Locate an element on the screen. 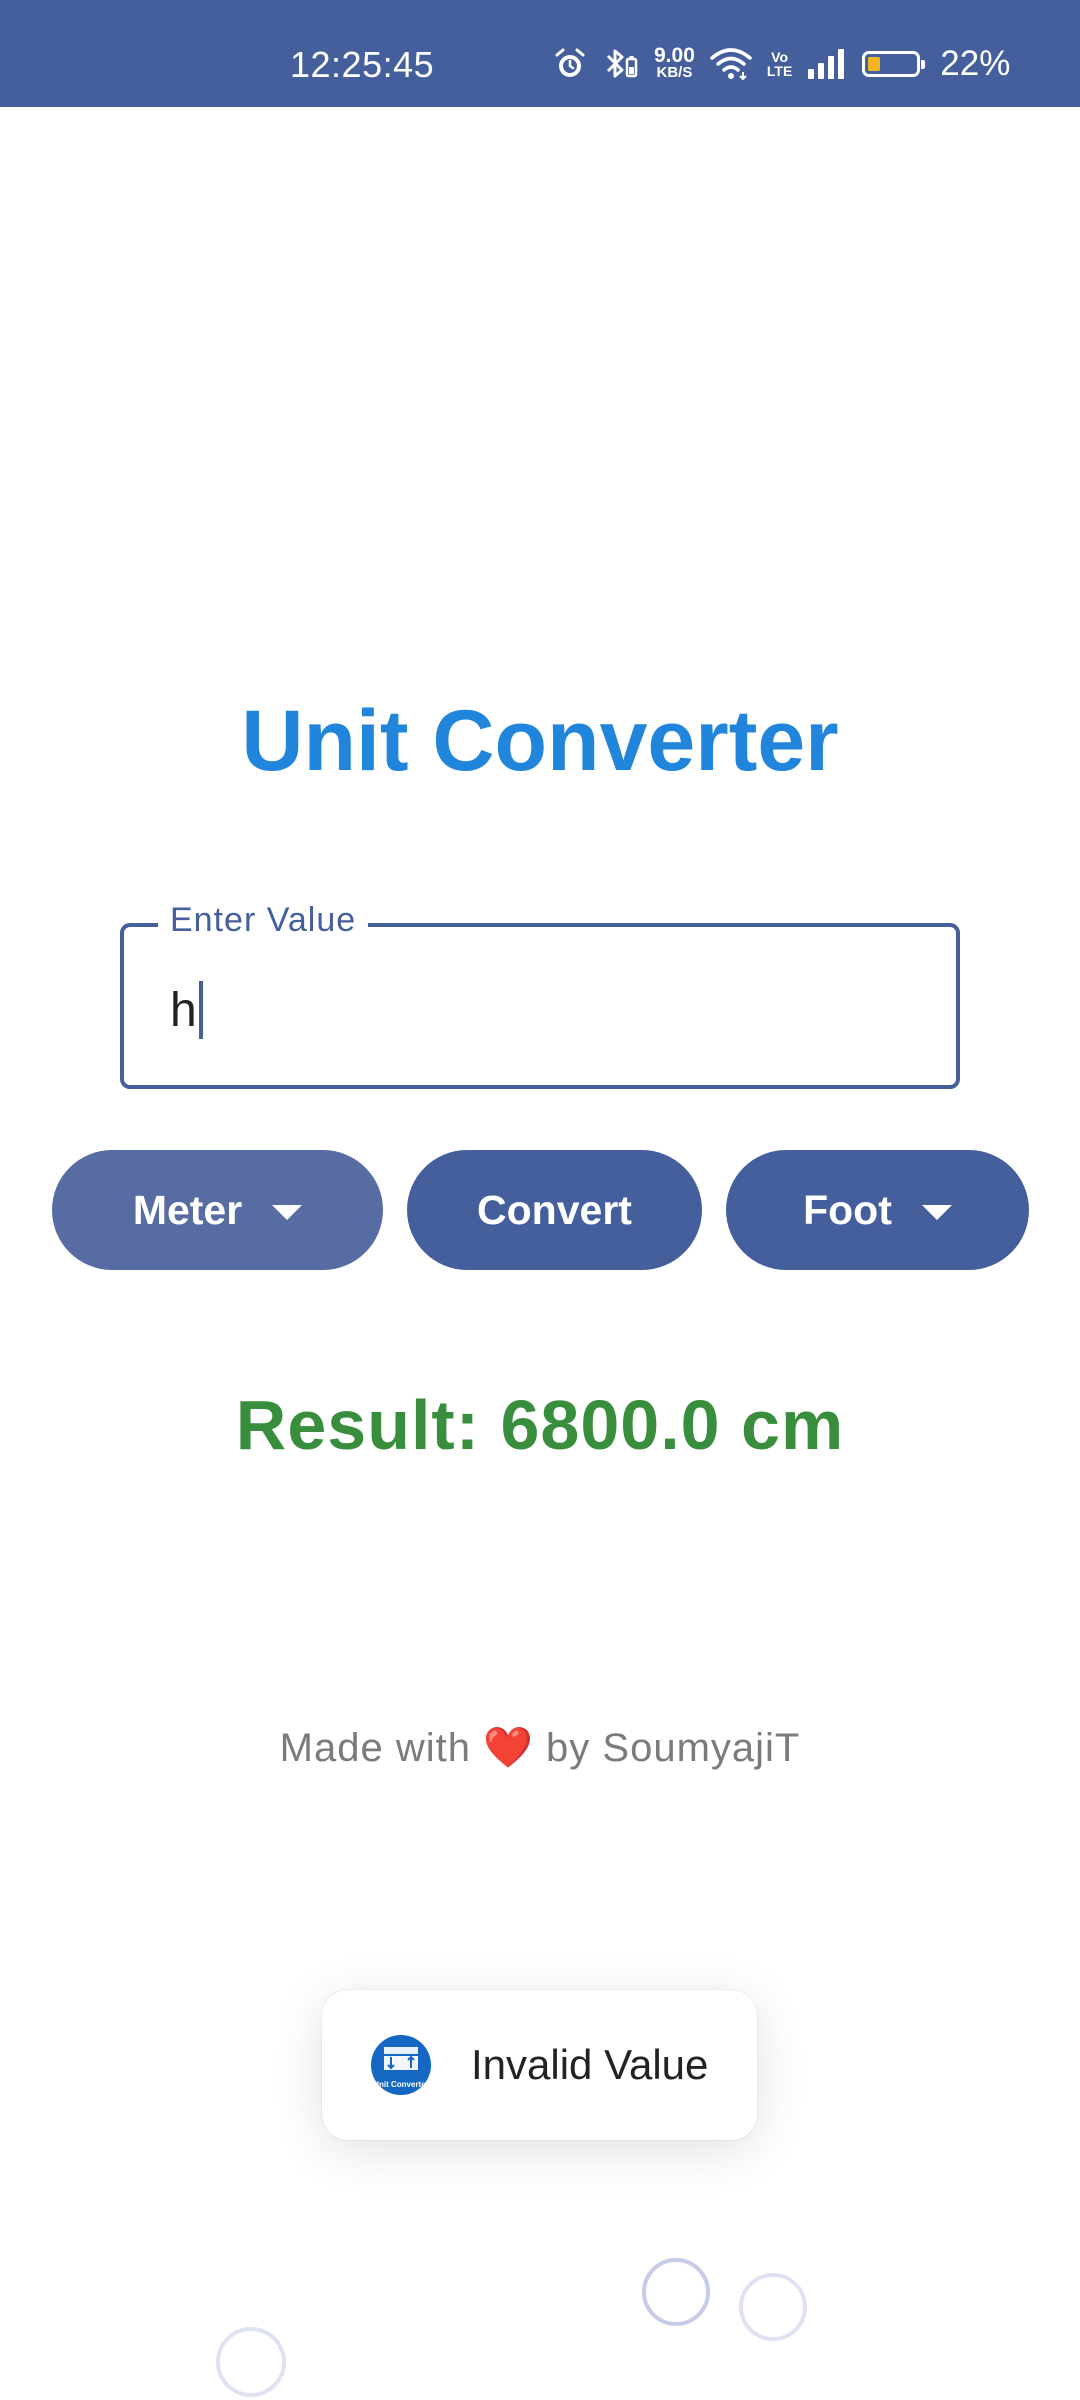 Image resolution: width=1080 pixels, height=2400 pixels. credit-prefix: Made with is located at coordinates (375, 1748).